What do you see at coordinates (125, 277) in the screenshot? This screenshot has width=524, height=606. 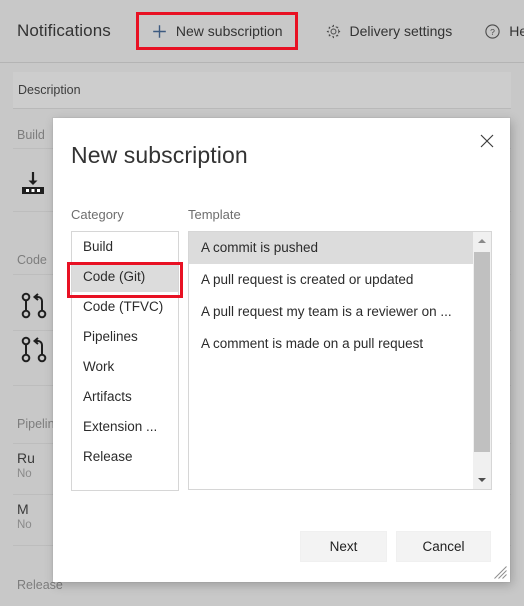 I see `category-item-code-git: Code (Git)` at bounding box center [125, 277].